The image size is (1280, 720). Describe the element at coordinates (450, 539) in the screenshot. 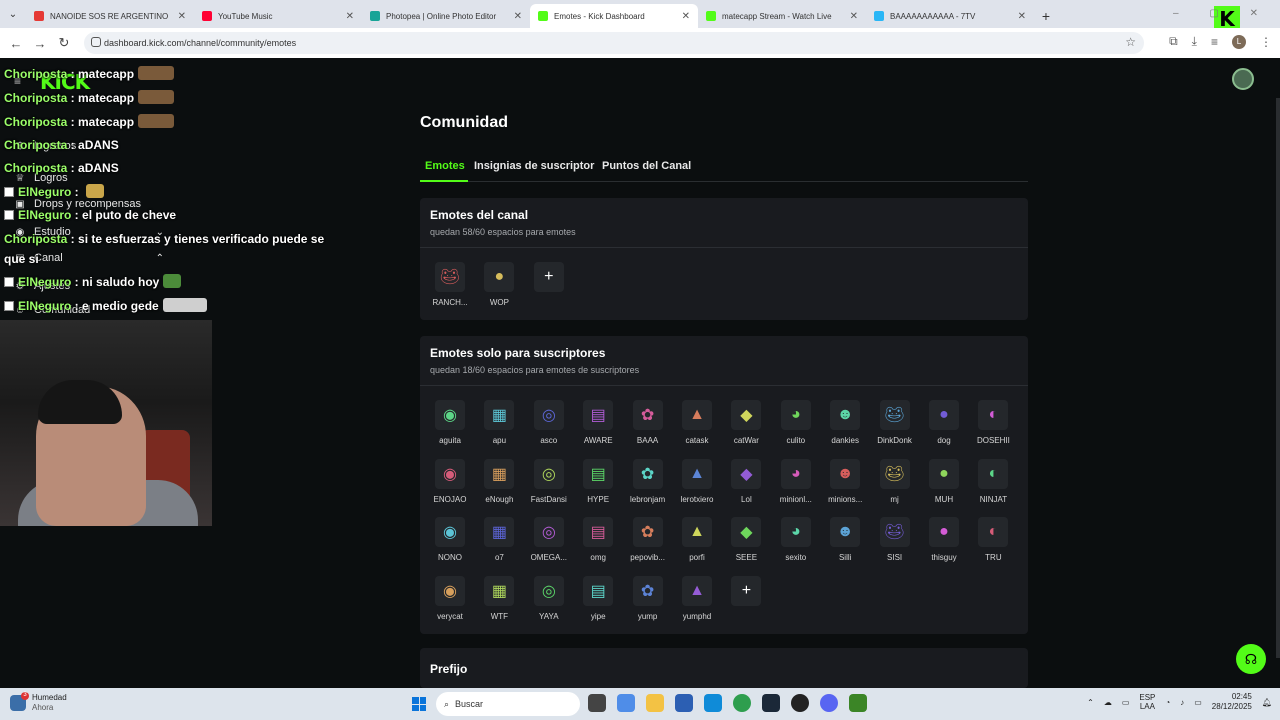

I see `emote-tile: ◉ NONO` at that location.